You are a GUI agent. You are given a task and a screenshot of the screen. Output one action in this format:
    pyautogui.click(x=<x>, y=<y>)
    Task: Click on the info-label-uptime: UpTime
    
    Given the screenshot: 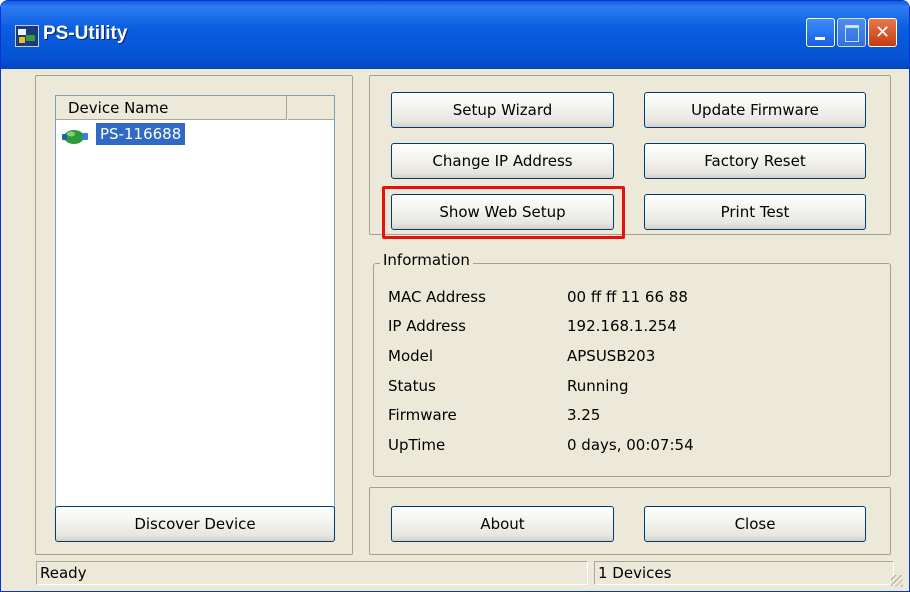 What is the action you would take?
    pyautogui.click(x=417, y=445)
    